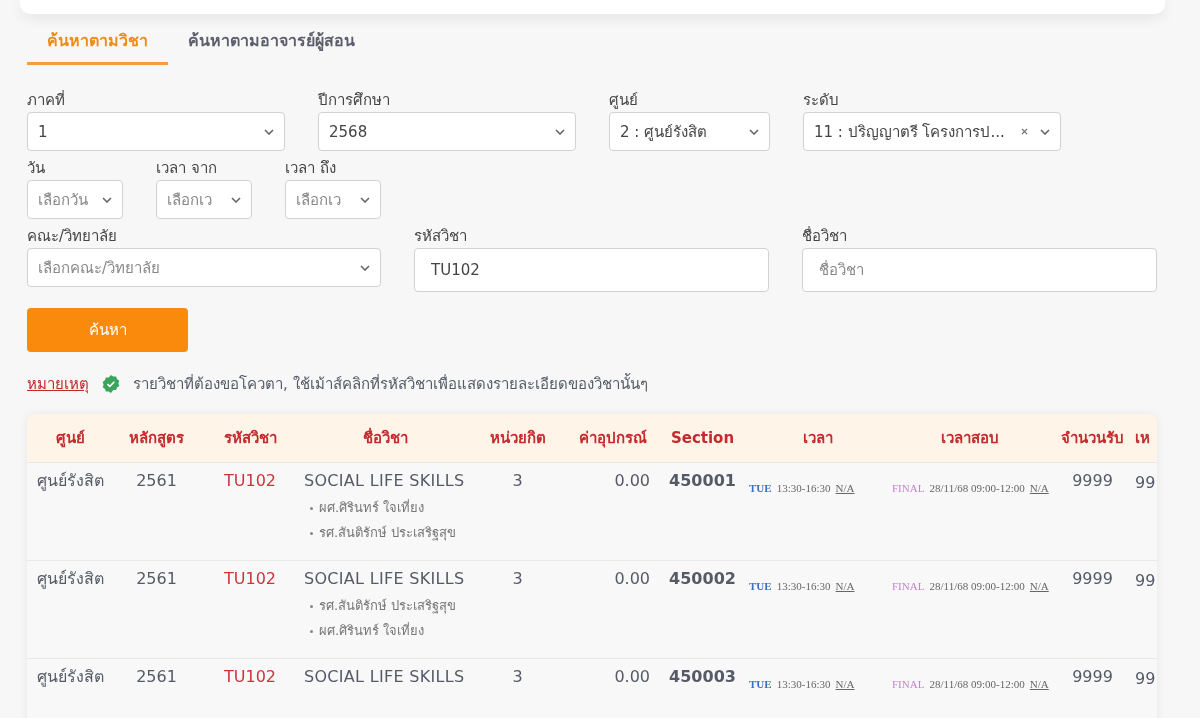  Describe the element at coordinates (271, 45) in the screenshot. I see `tab: ค้นหาตามอาจารย์ผู้สอน` at that location.